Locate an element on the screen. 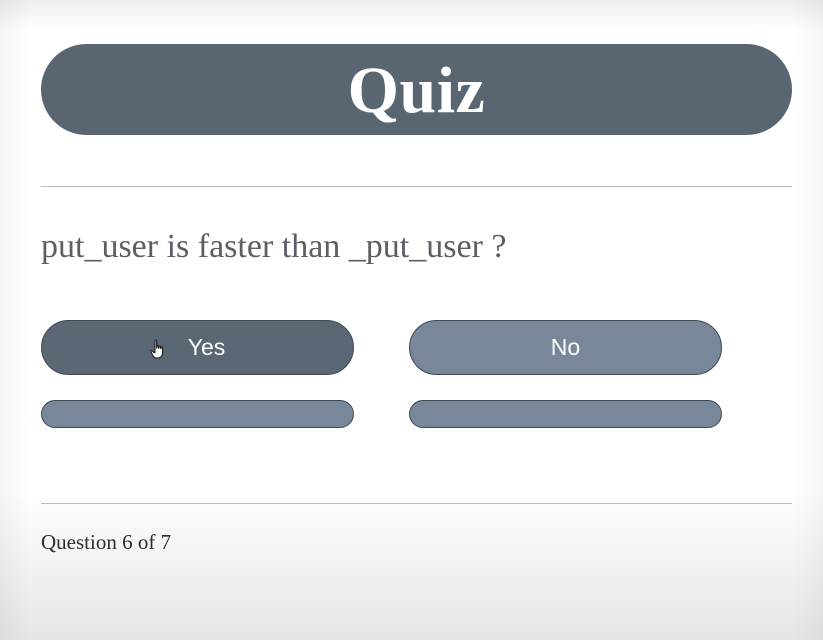  no-button-label: No is located at coordinates (565, 347).